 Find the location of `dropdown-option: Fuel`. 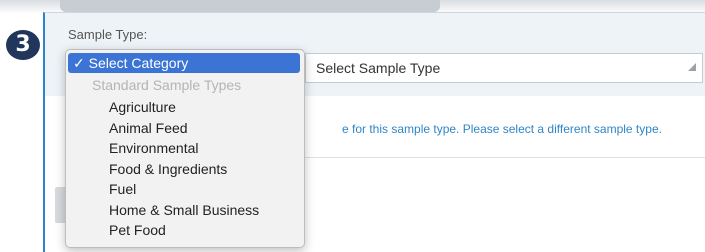

dropdown-option: Fuel is located at coordinates (185, 189).